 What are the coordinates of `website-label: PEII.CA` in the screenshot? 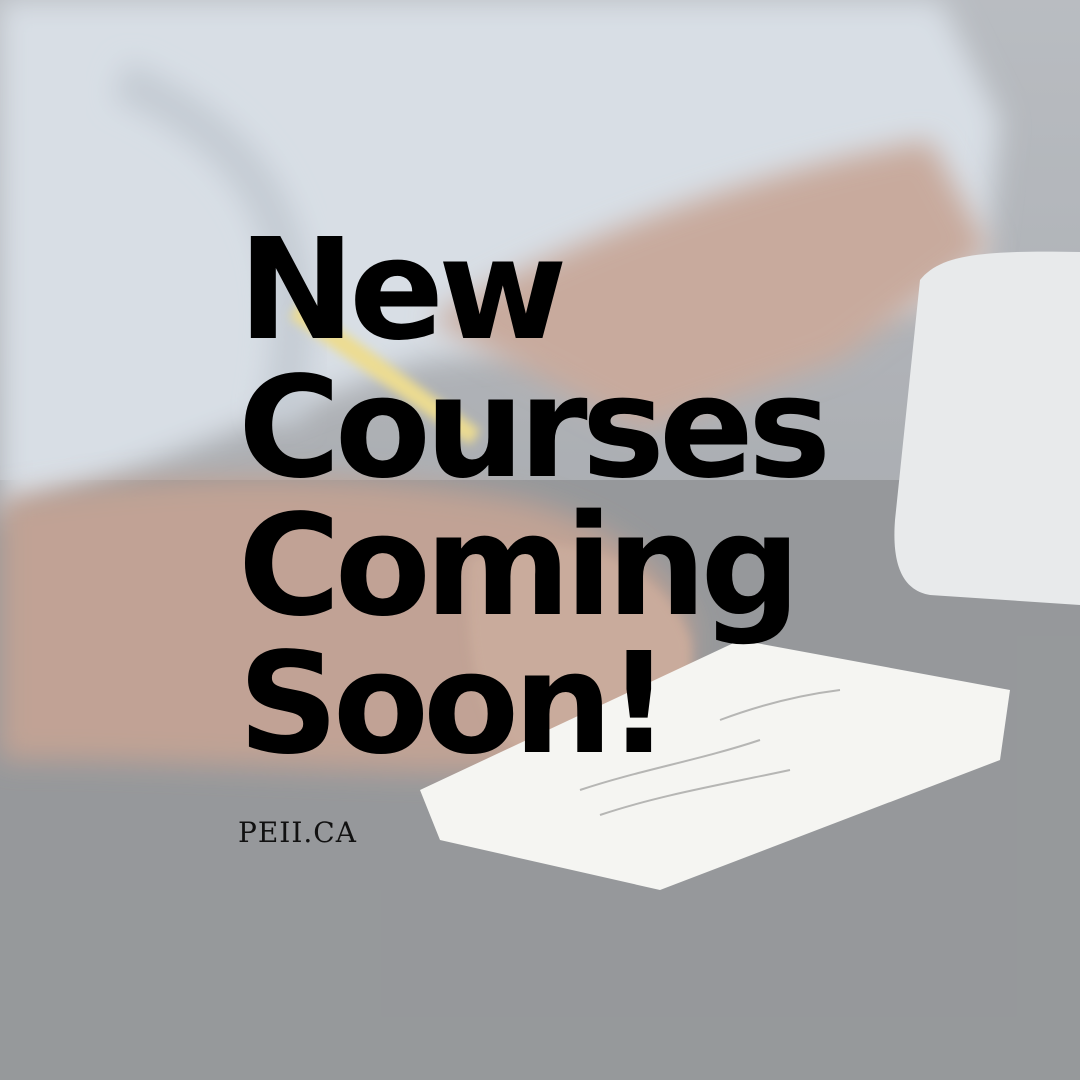 It's located at (297, 832).